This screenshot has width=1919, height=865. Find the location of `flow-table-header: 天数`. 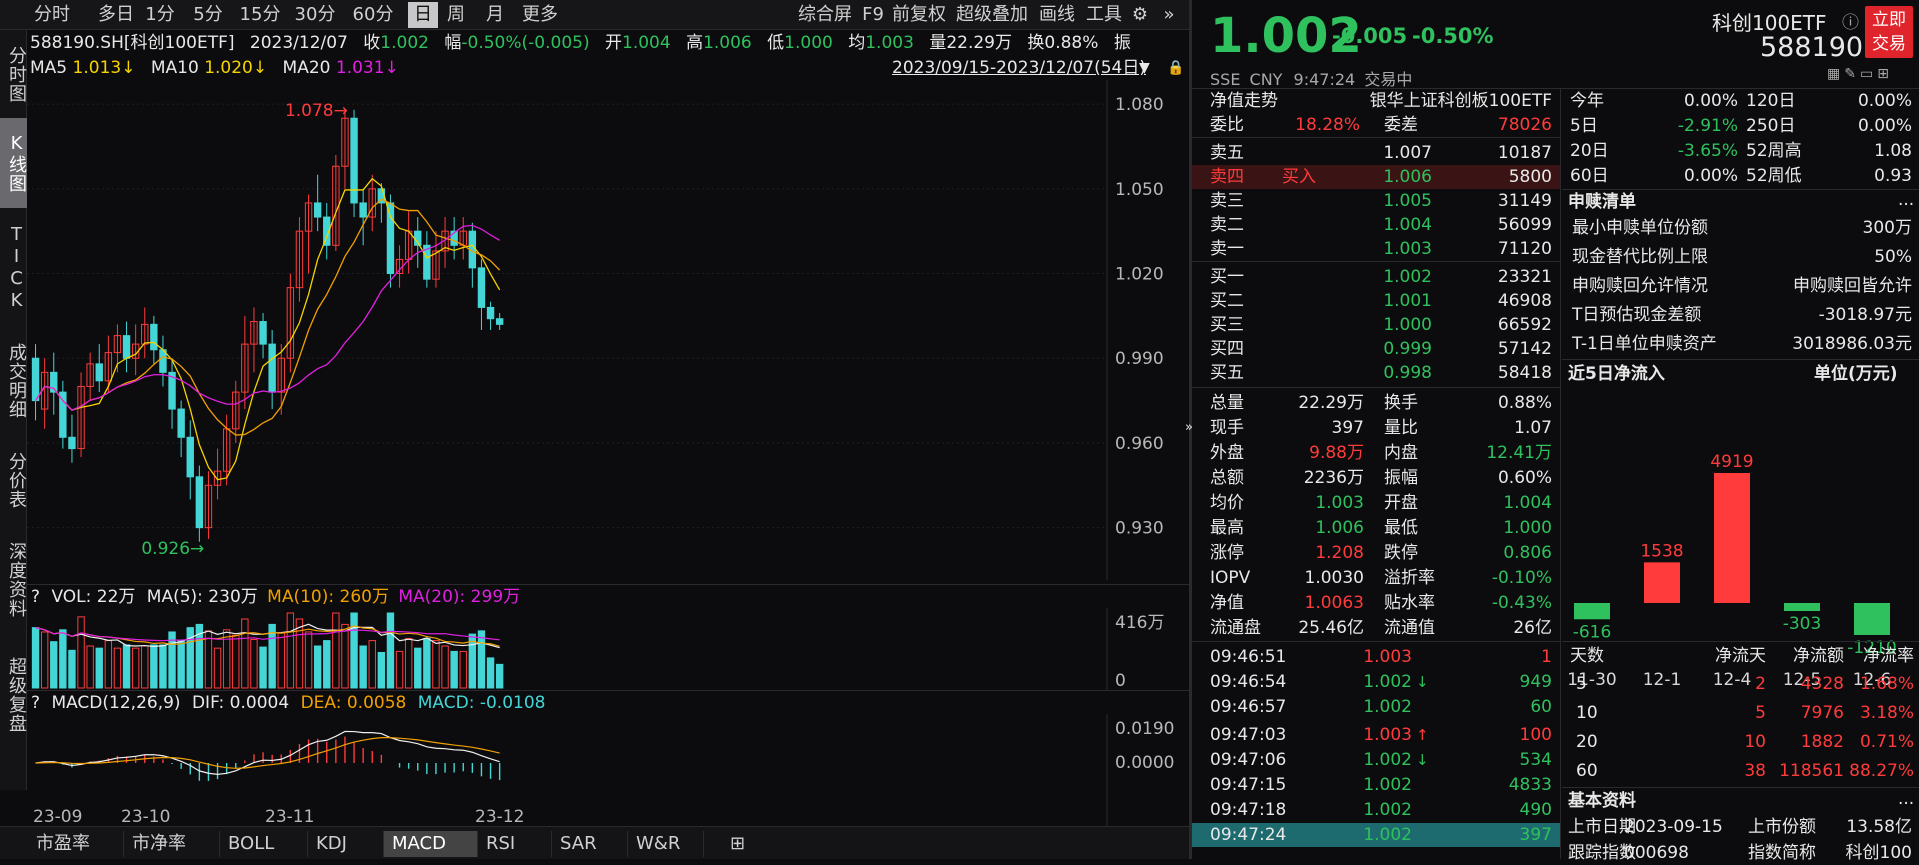

flow-table-header: 天数 is located at coordinates (1587, 656).